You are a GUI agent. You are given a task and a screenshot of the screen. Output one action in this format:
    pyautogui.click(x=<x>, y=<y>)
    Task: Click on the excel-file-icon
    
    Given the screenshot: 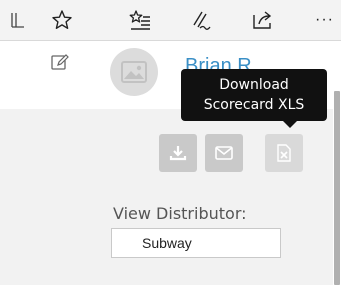 What is the action you would take?
    pyautogui.click(x=284, y=153)
    